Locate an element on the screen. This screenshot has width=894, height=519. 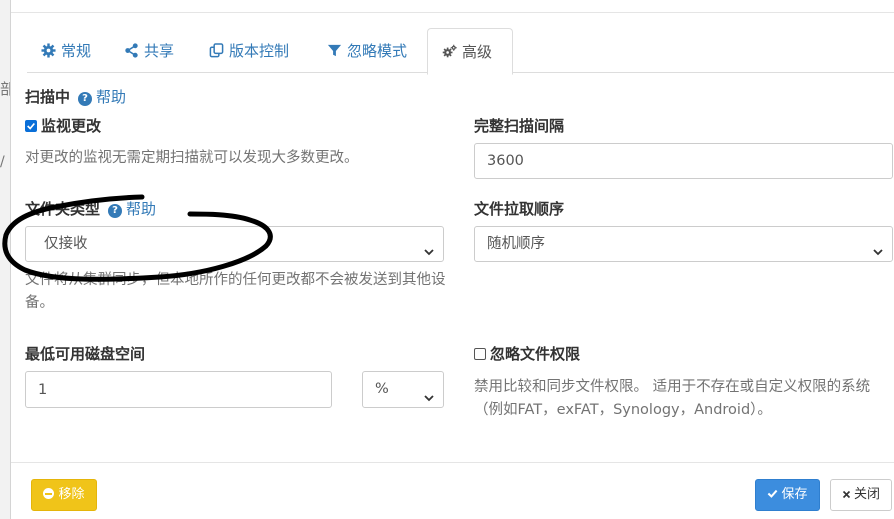
tab-sharing: 共享 is located at coordinates (149, 50).